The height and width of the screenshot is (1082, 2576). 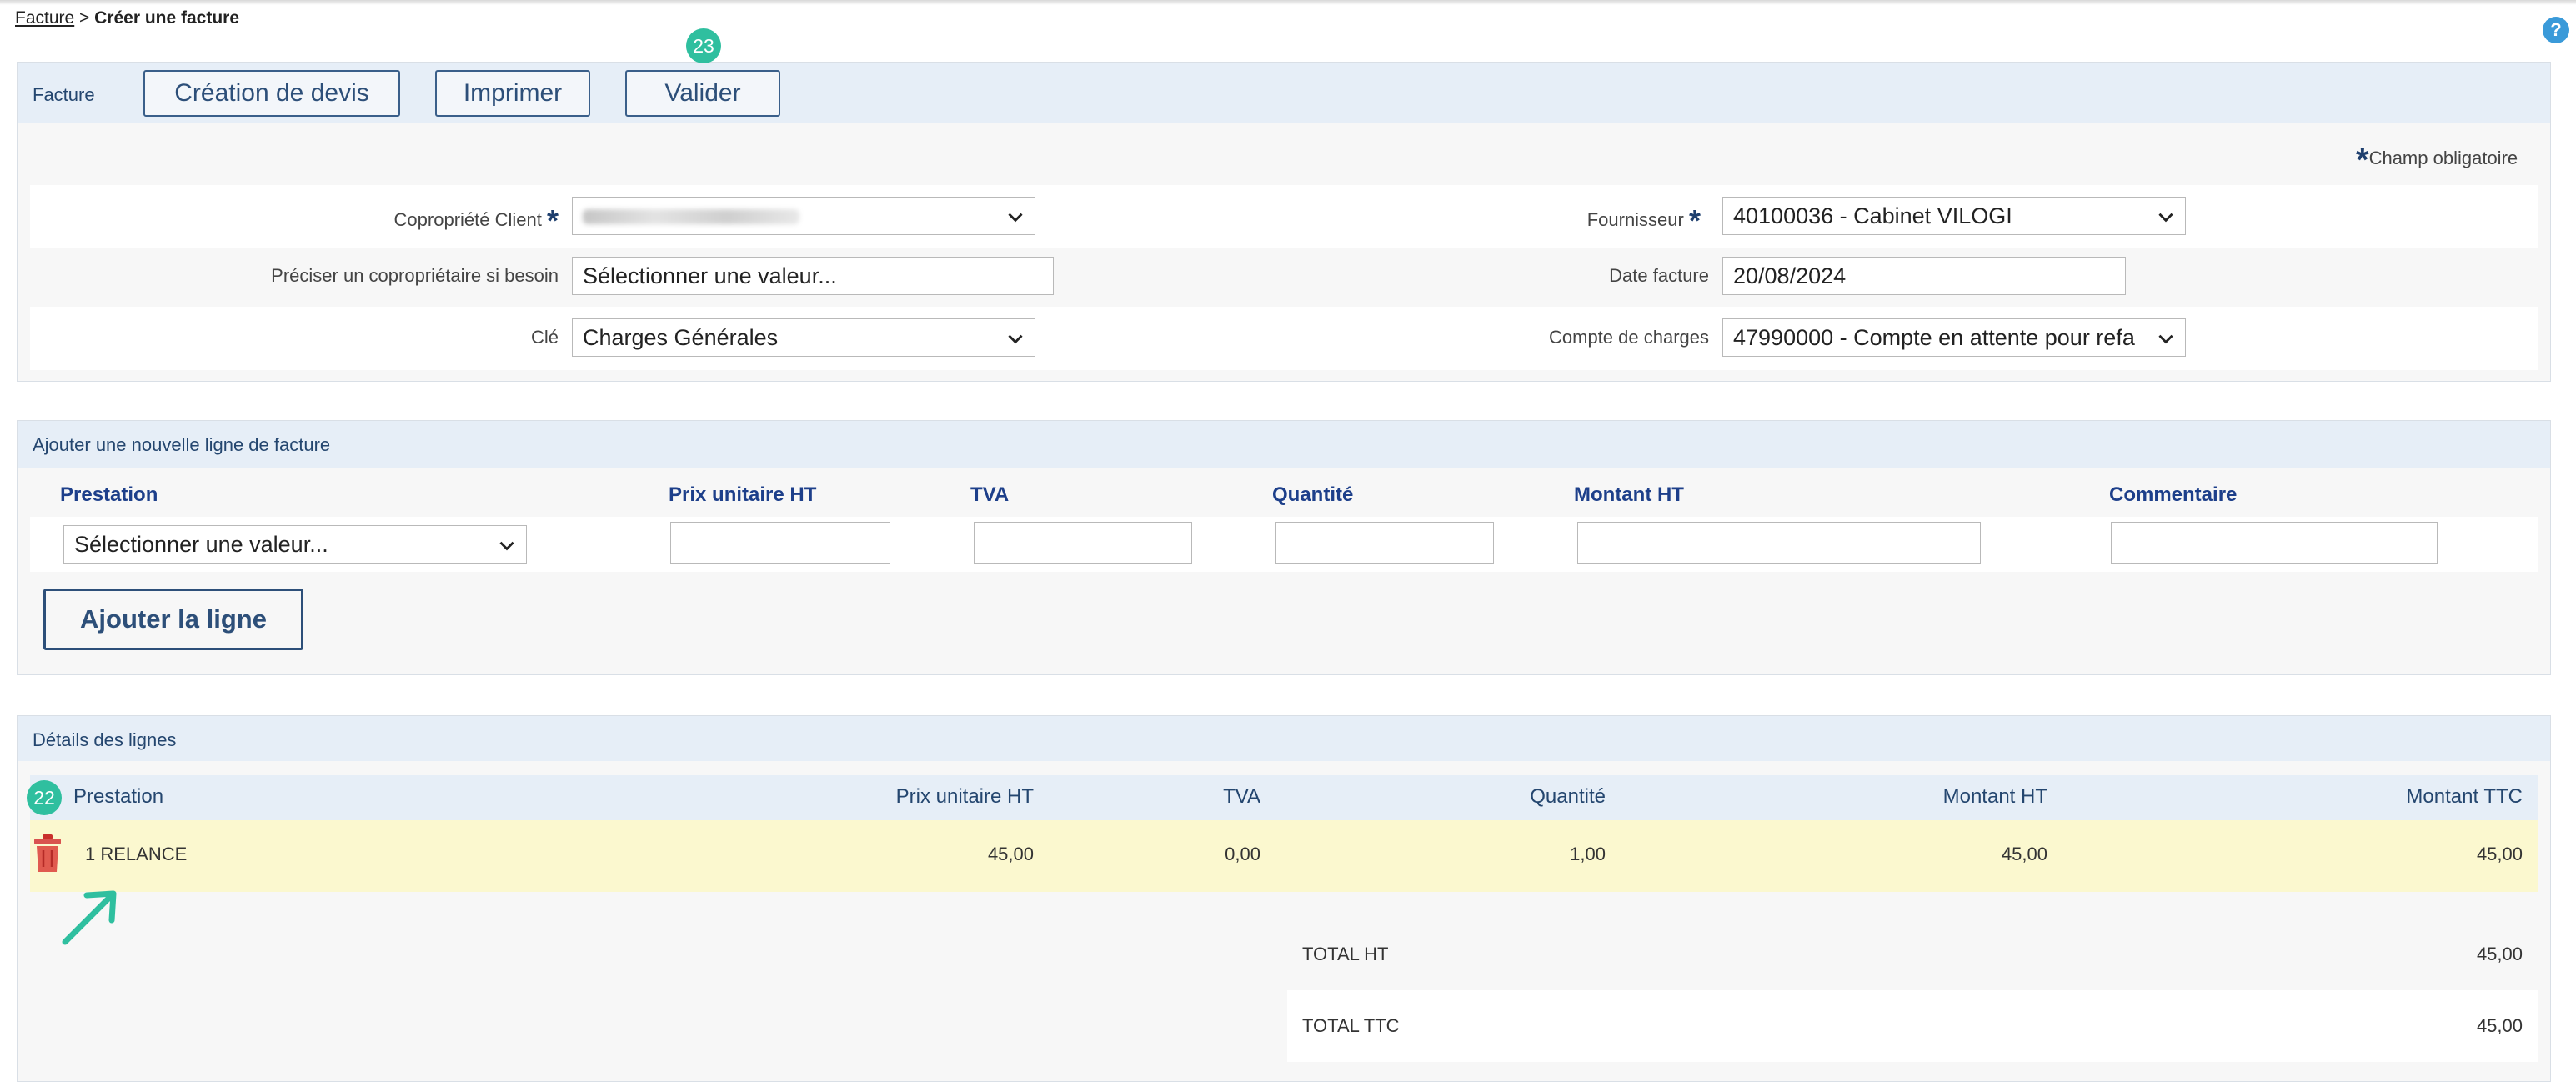 I want to click on fournisseur-label-text: Fournisseur, so click(x=1635, y=219).